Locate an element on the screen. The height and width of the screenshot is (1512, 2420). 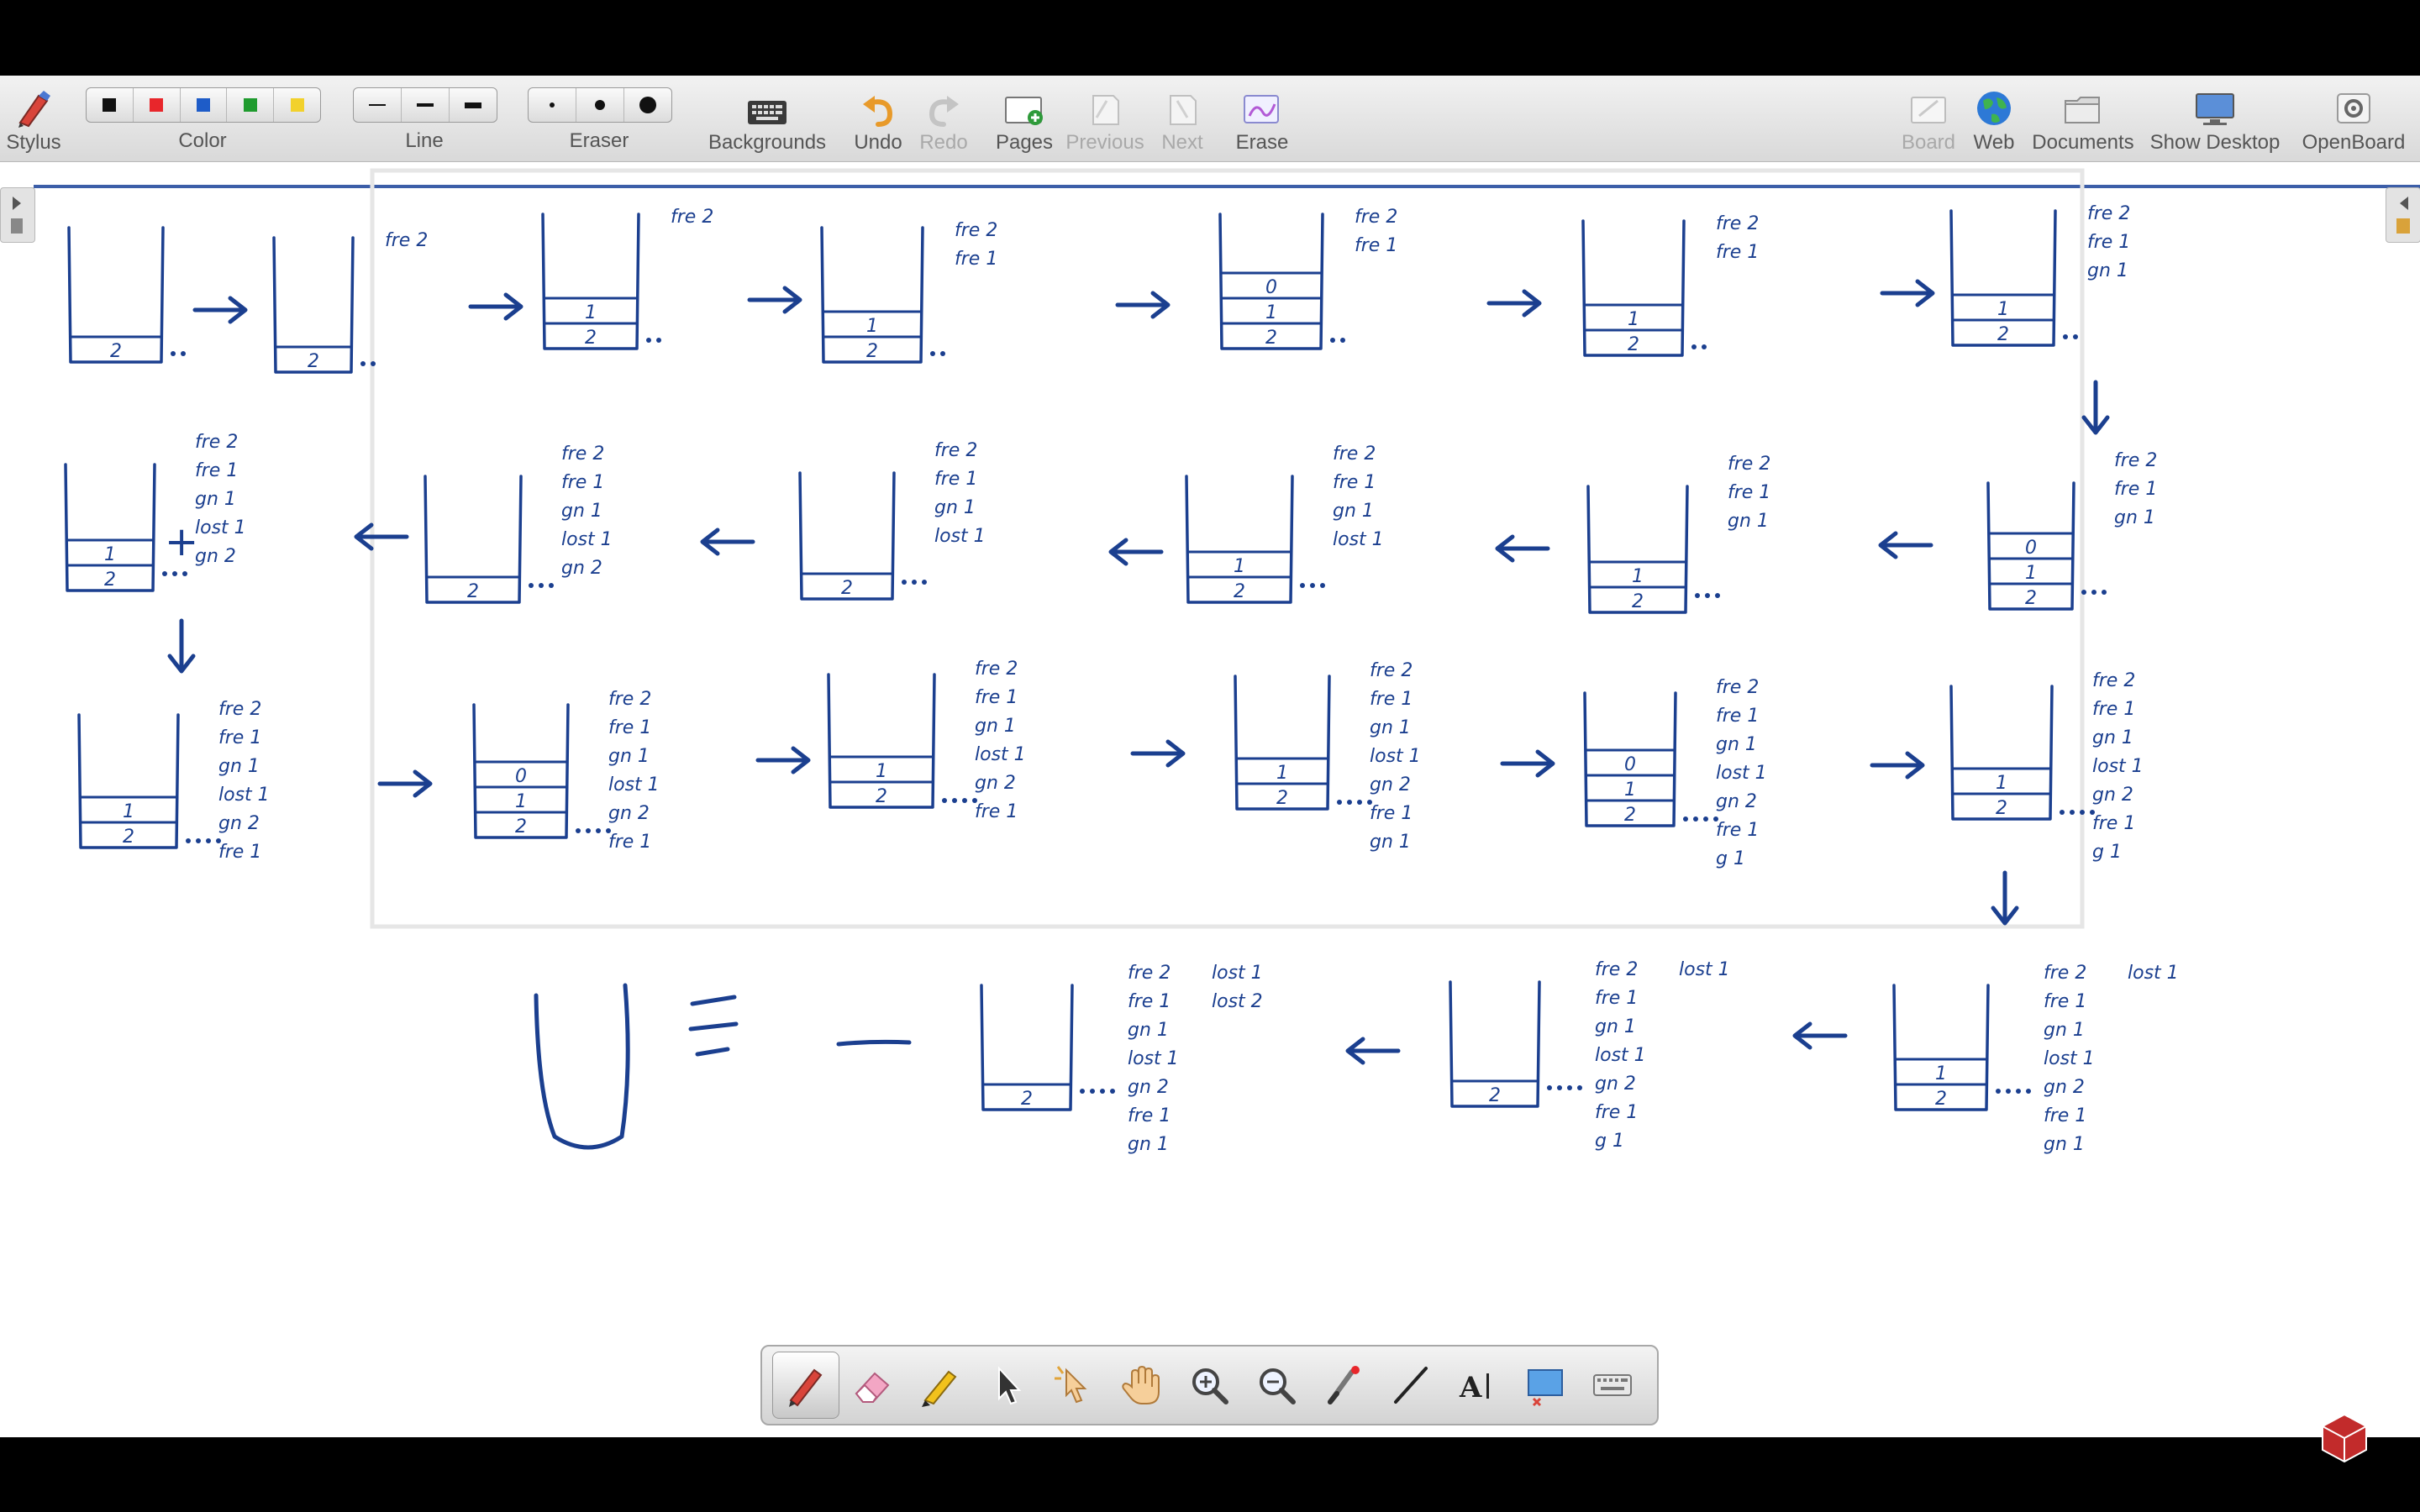
color-picker is located at coordinates (203, 105).